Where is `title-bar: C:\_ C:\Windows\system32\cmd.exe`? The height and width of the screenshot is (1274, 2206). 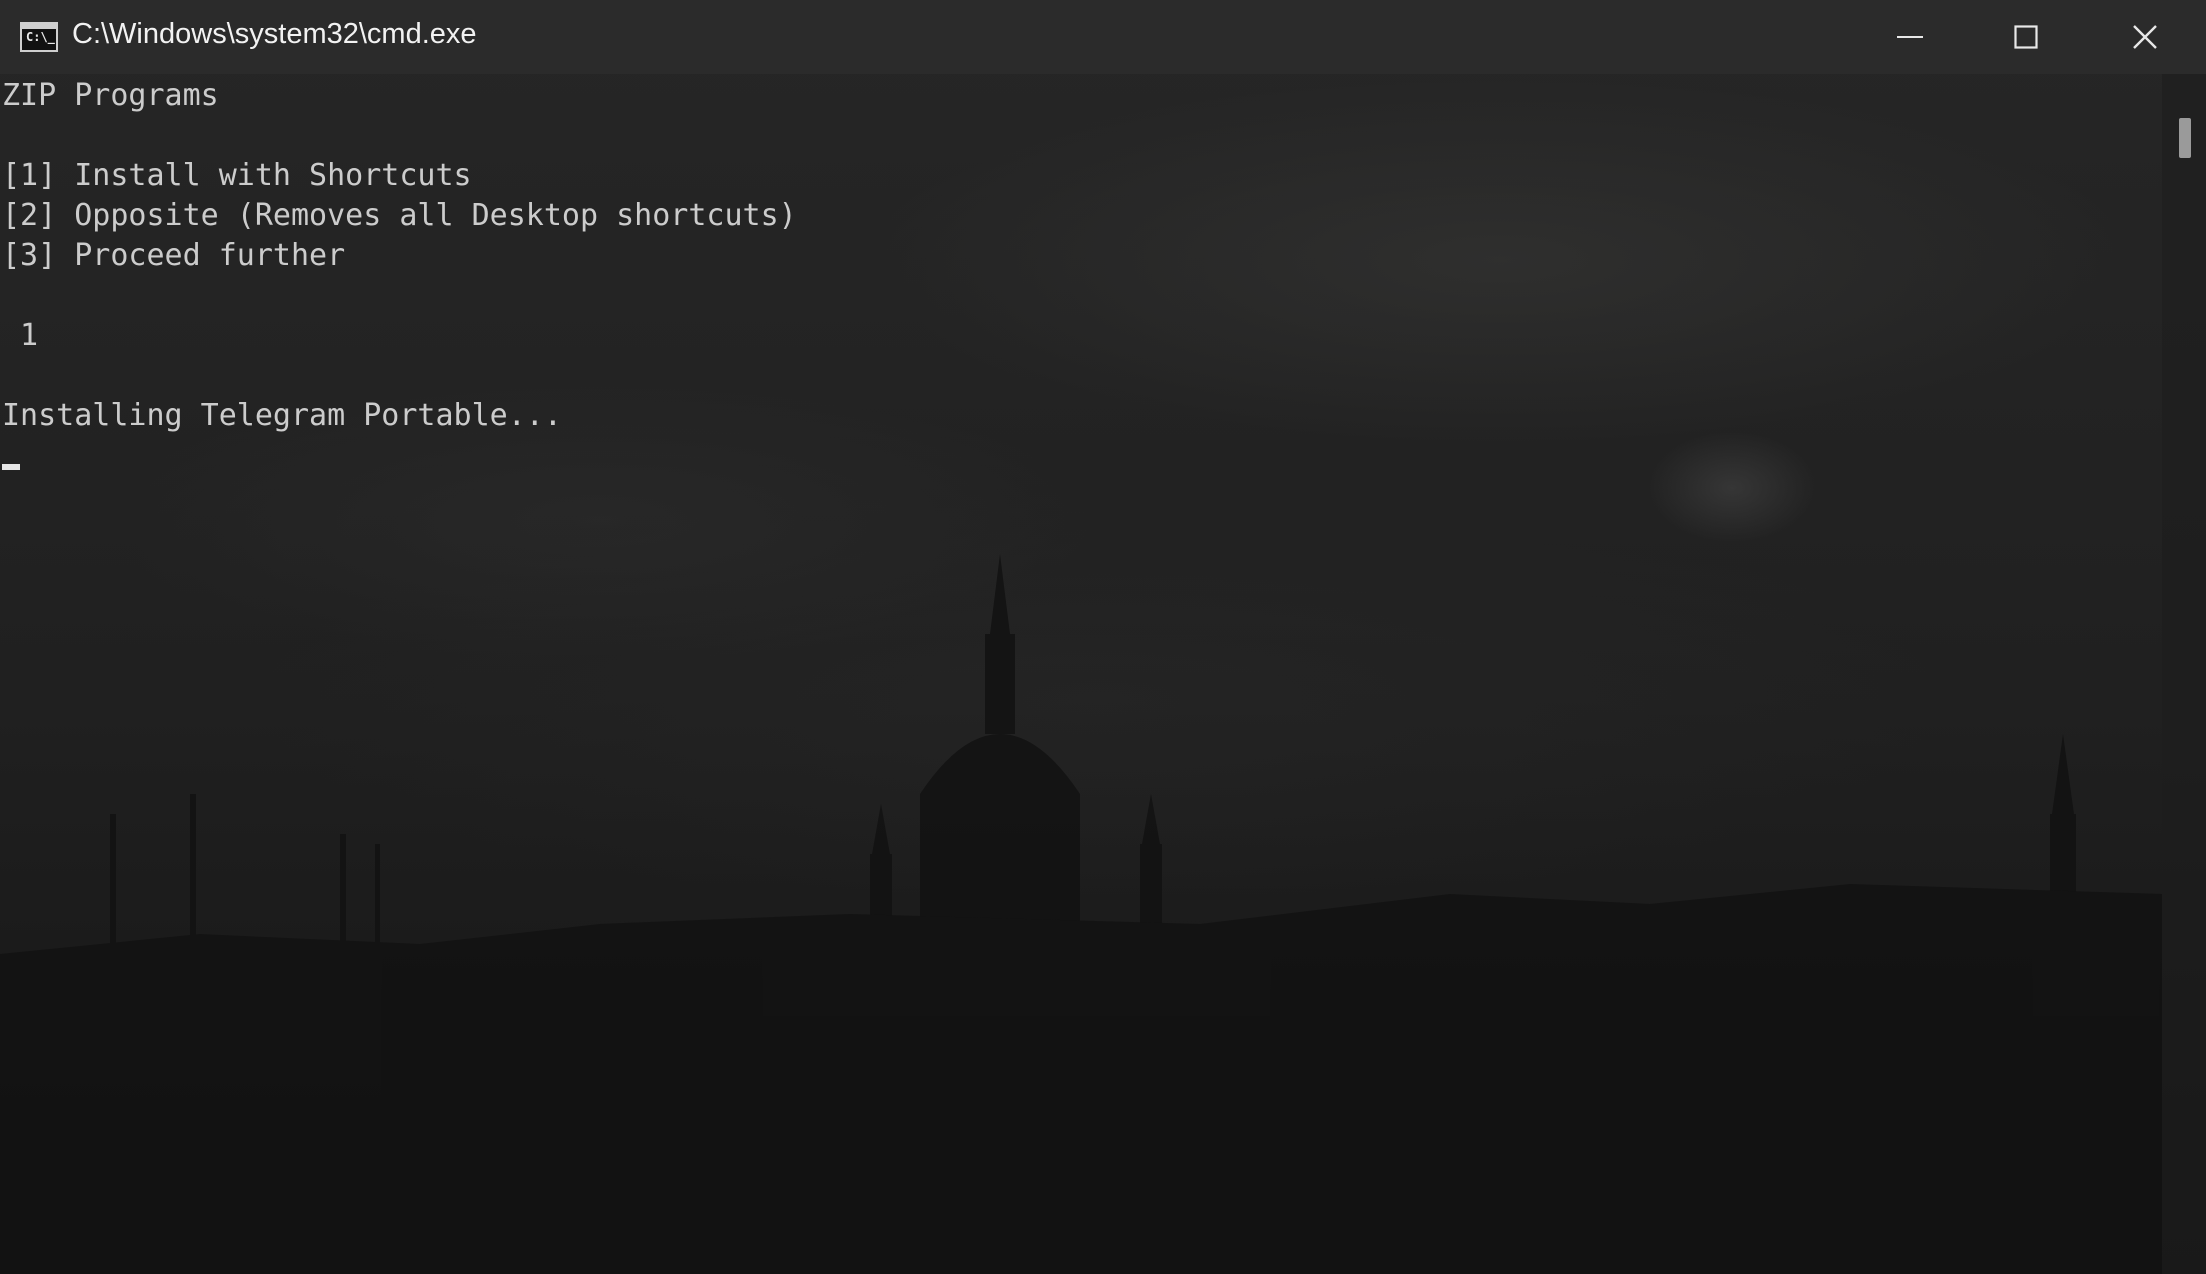
title-bar: C:\_ C:\Windows\system32\cmd.exe is located at coordinates (1103, 37).